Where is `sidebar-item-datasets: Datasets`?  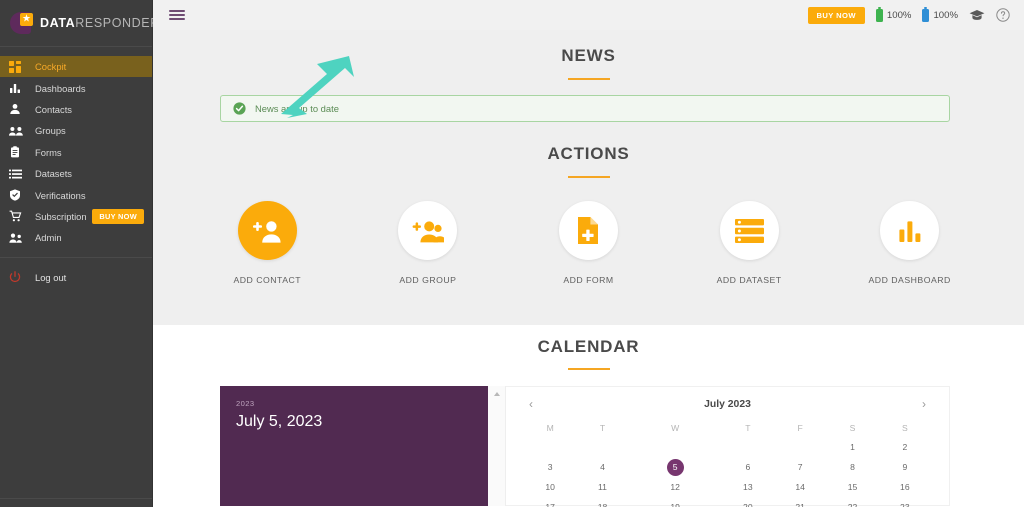
sidebar-item-datasets: Datasets is located at coordinates (76, 173).